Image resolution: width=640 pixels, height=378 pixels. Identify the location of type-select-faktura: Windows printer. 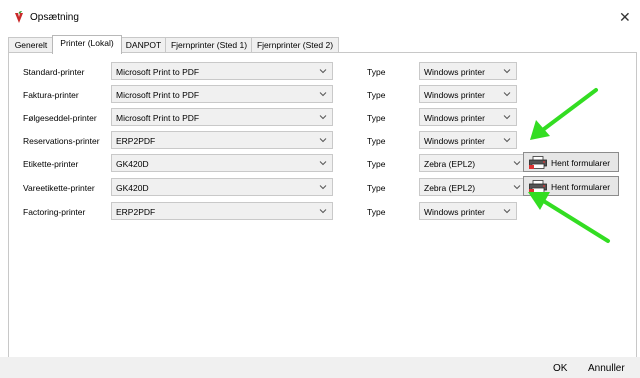
(468, 94).